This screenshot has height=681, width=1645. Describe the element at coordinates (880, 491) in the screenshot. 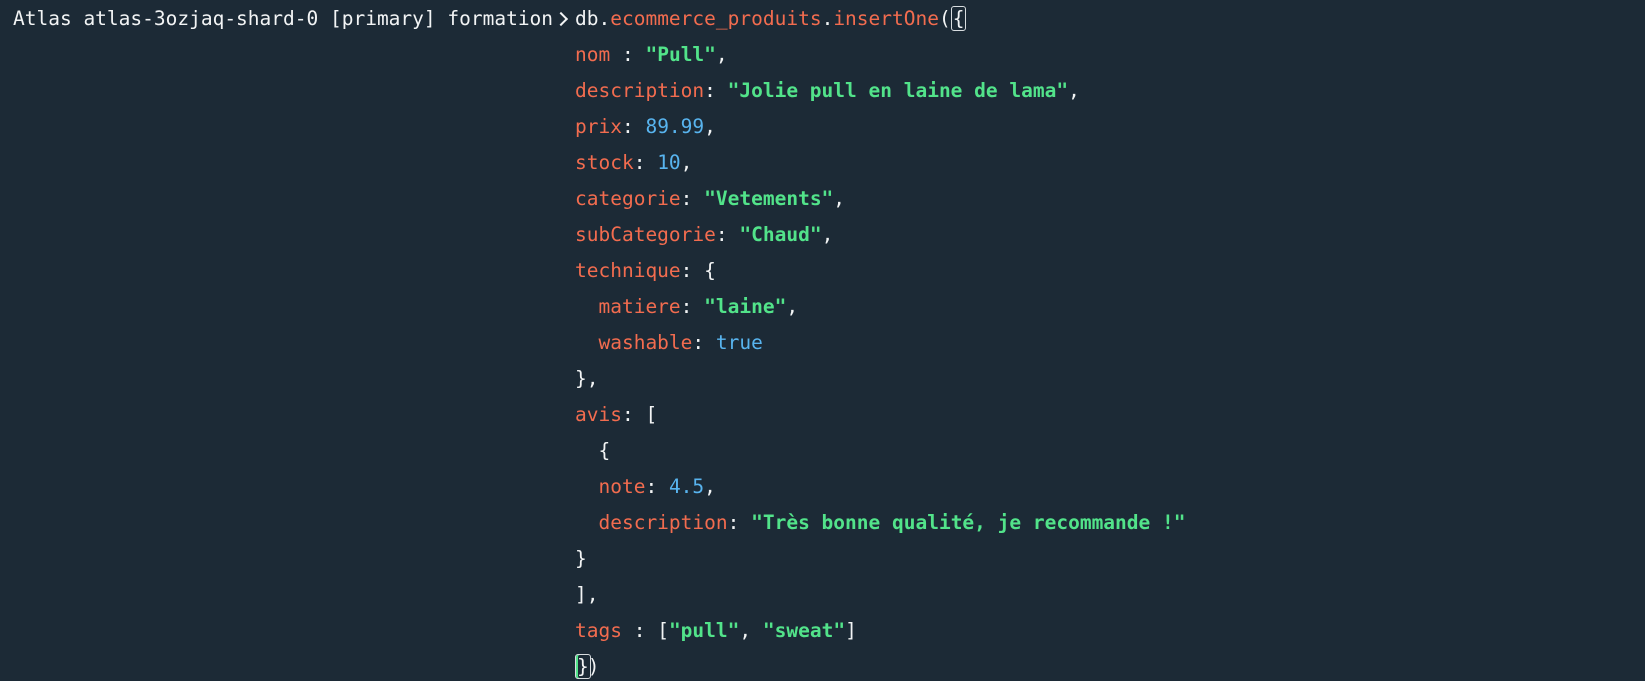

I see `code-line-note: note: 4.5,` at that location.